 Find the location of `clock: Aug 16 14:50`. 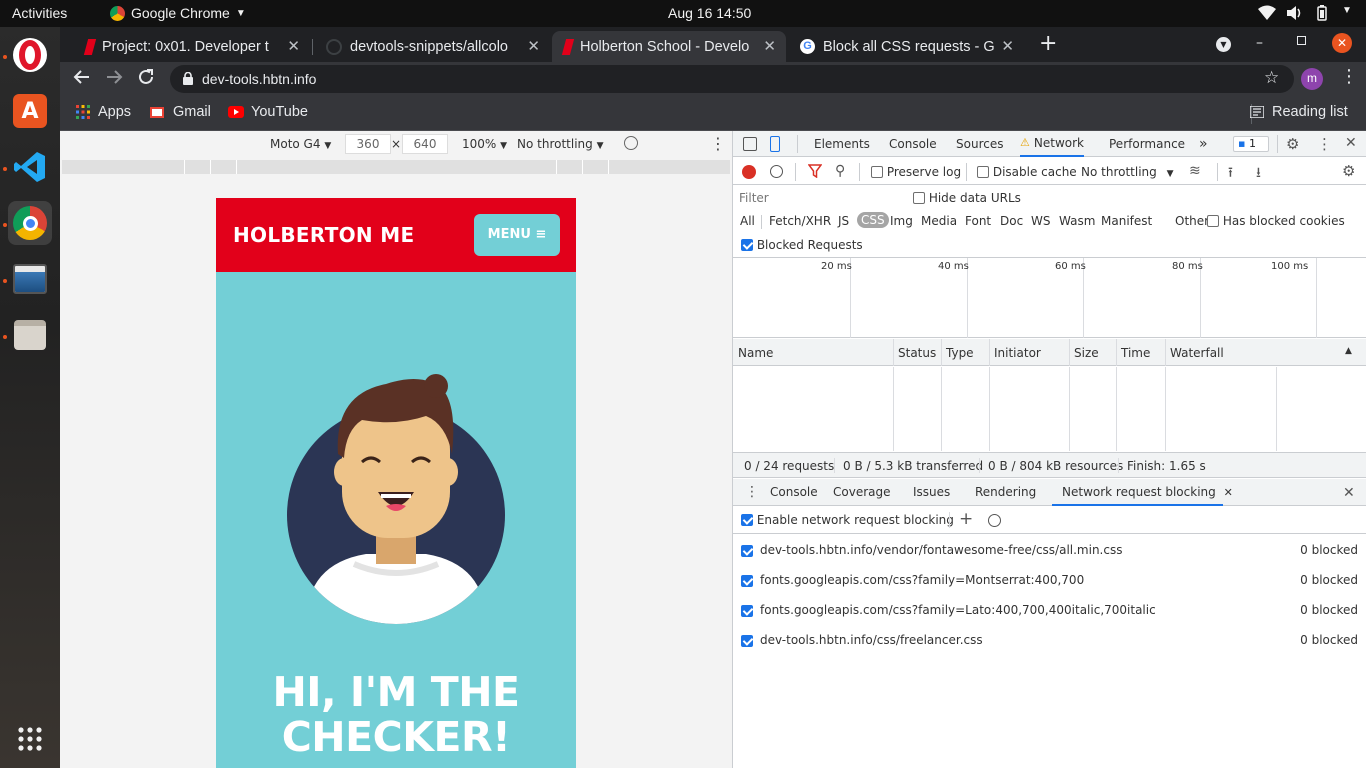

clock: Aug 16 14:50 is located at coordinates (709, 13).